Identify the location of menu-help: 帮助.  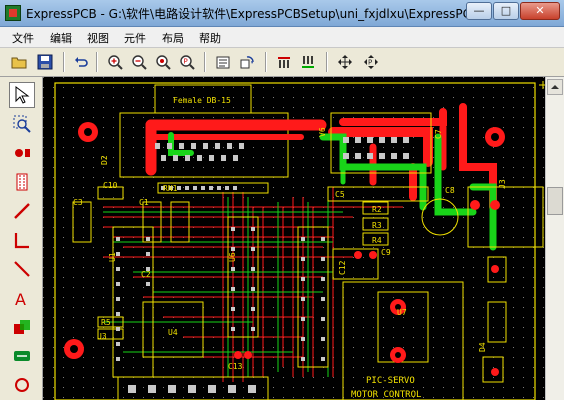
(210, 38).